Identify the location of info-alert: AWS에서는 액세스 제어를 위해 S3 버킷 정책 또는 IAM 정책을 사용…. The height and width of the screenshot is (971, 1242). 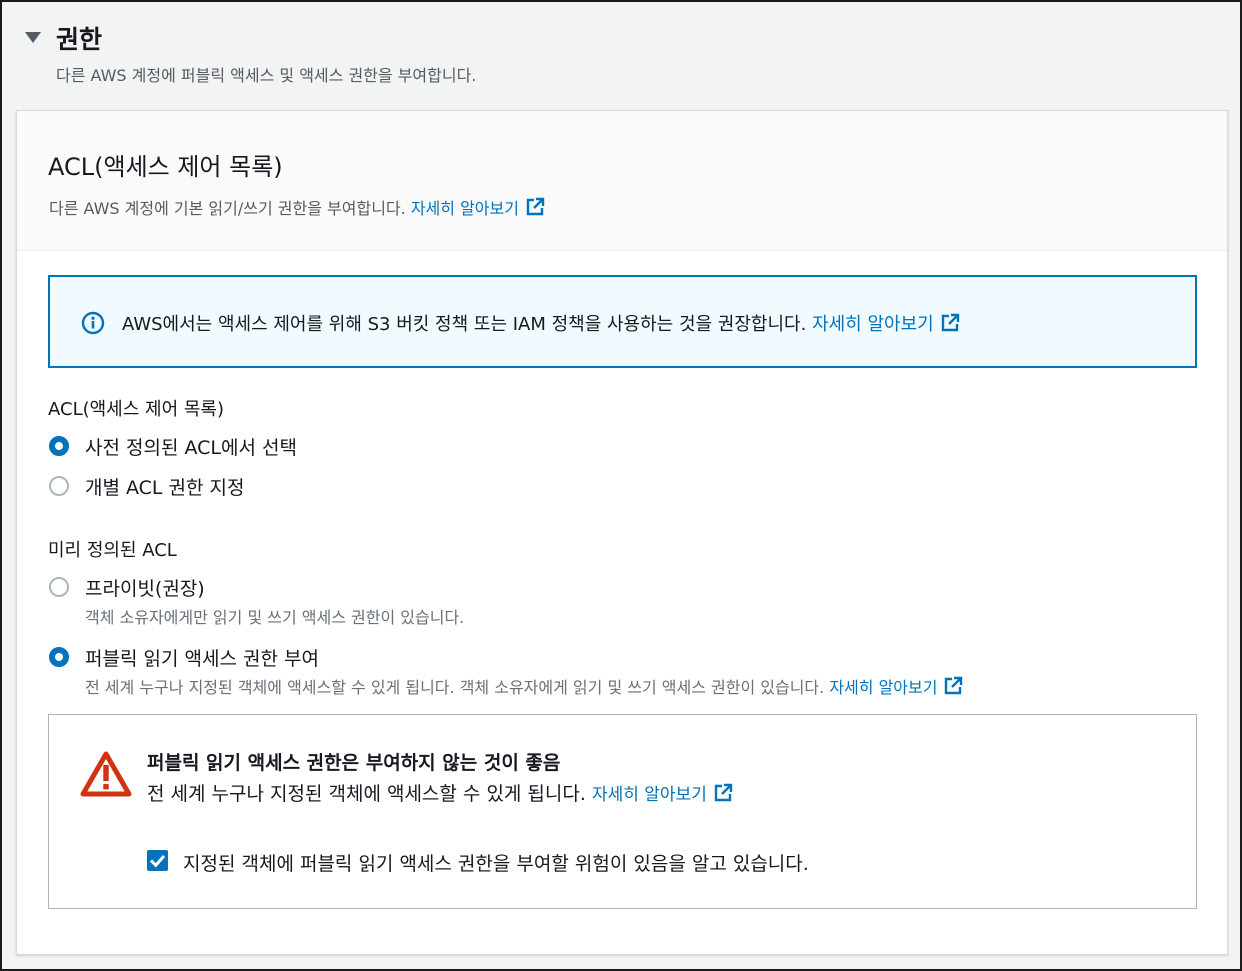
(622, 321).